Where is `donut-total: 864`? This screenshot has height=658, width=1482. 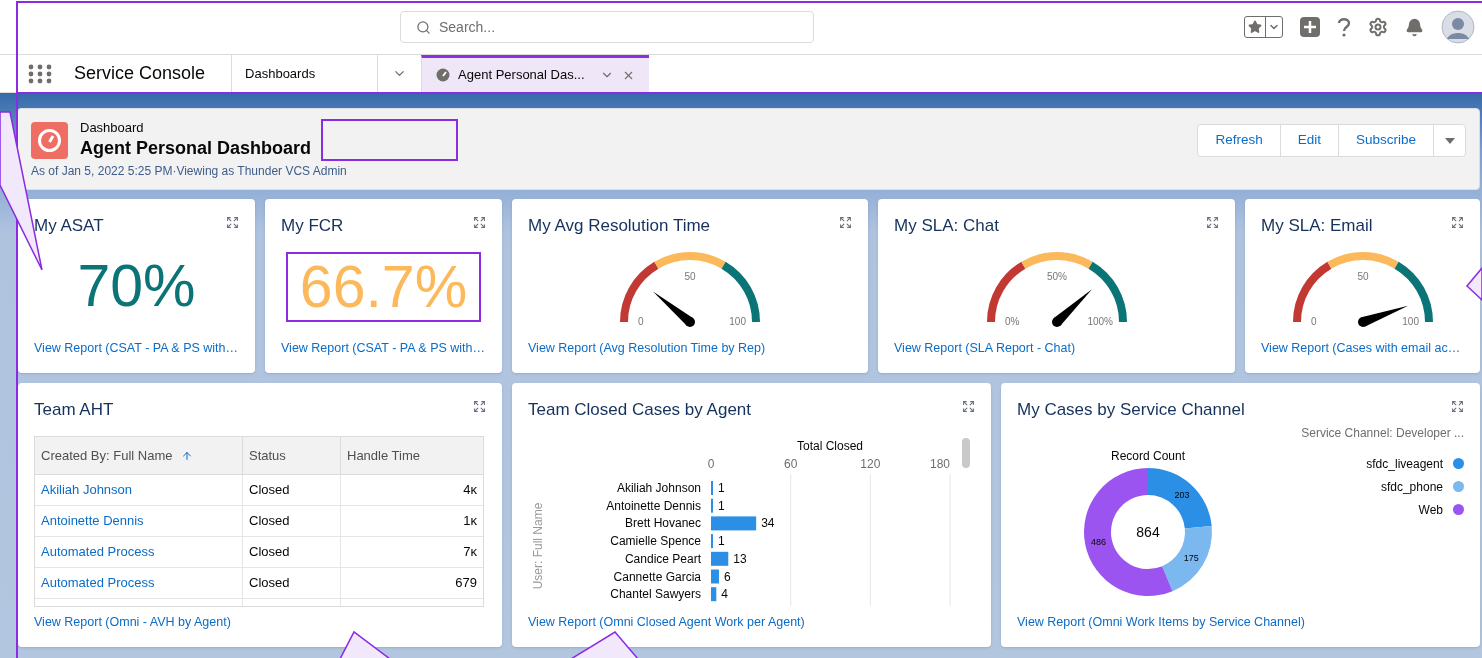
donut-total: 864 is located at coordinates (1148, 532).